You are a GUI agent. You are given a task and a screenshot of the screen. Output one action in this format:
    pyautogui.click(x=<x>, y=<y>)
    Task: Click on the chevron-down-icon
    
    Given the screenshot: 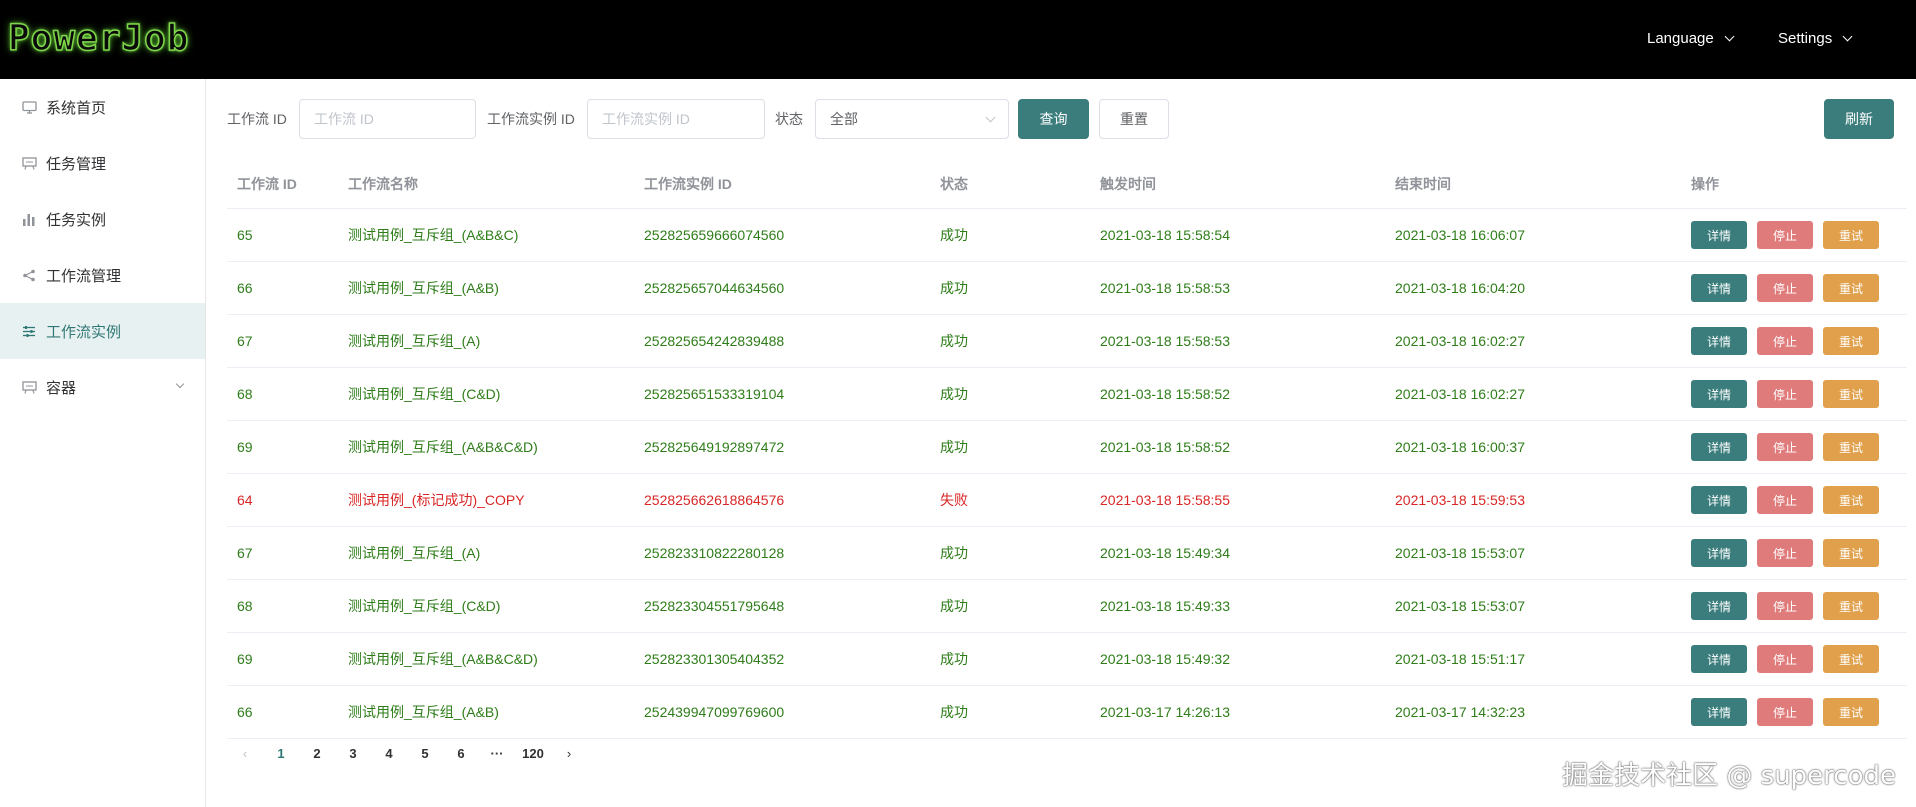 What is the action you would take?
    pyautogui.click(x=180, y=384)
    